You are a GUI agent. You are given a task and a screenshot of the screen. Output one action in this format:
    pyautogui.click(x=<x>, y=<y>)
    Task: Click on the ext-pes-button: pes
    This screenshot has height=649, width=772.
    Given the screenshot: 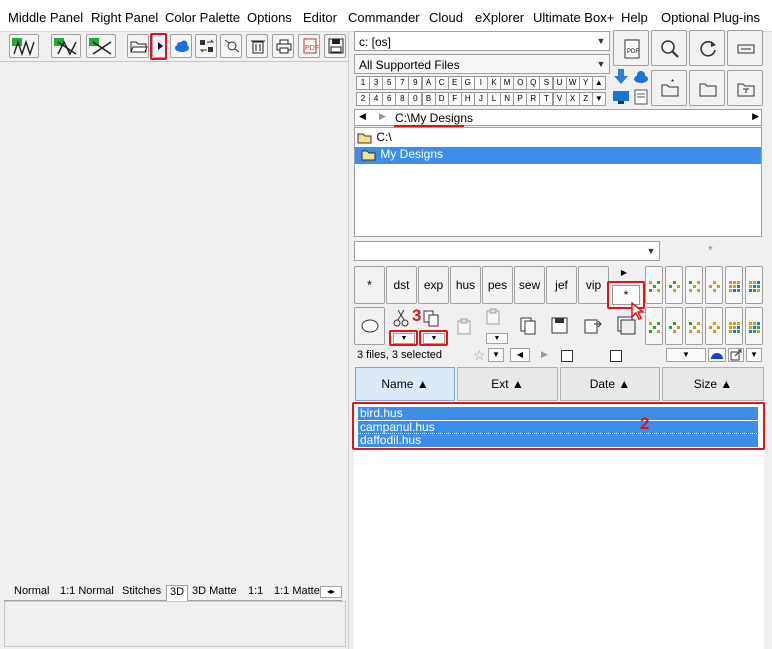 What is the action you would take?
    pyautogui.click(x=497, y=285)
    